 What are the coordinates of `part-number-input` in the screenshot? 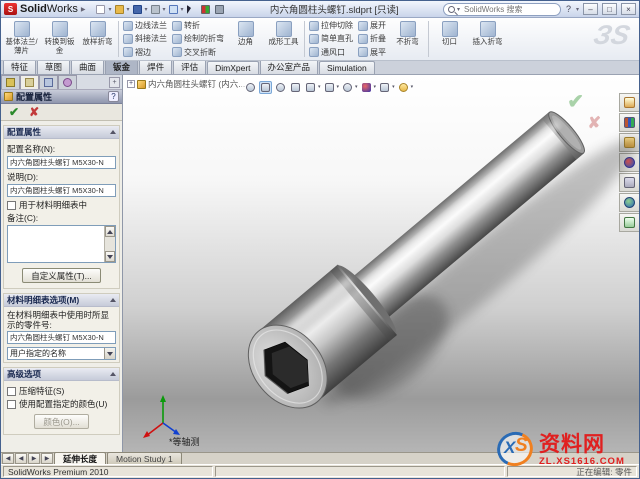 It's located at (61, 337).